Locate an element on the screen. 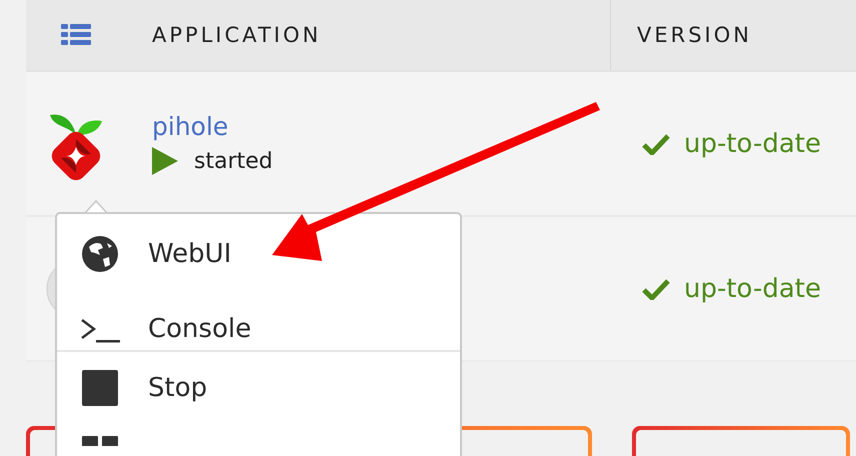 This screenshot has height=456, width=856. list-icon is located at coordinates (75, 35).